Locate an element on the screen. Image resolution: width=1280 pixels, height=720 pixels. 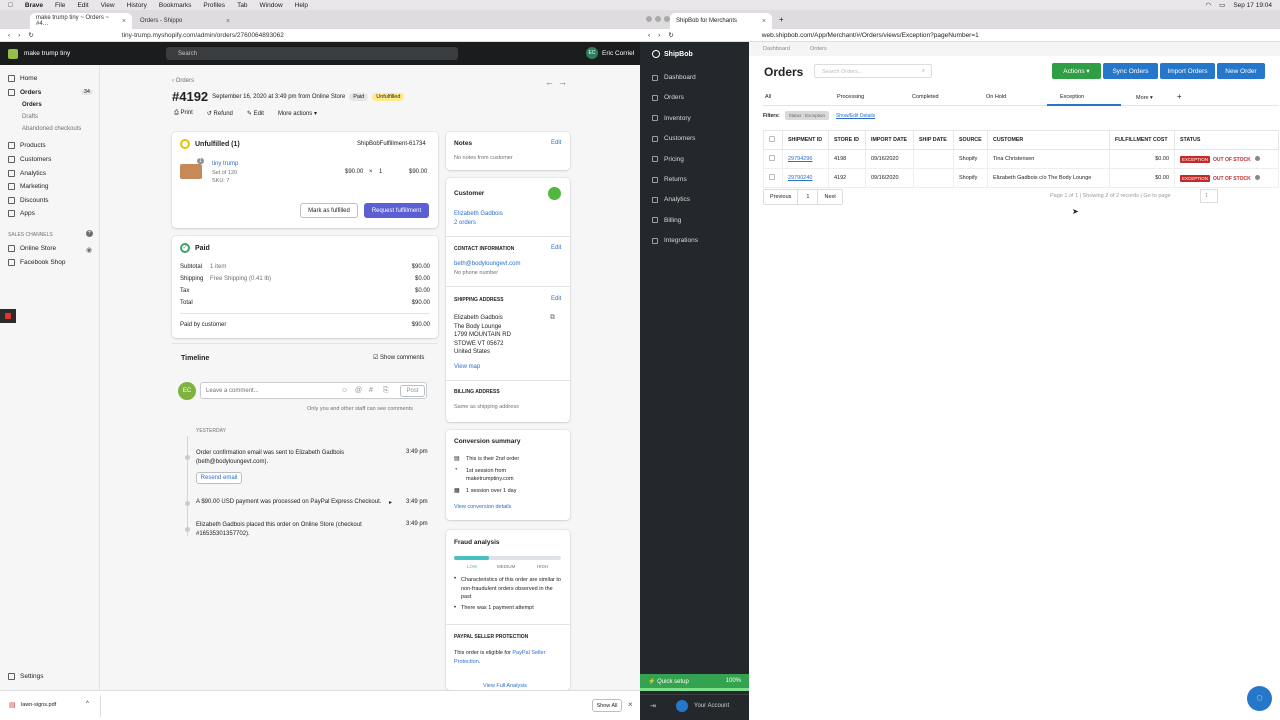
filter-chip: Status : Exception is located at coordinates (806, 115).